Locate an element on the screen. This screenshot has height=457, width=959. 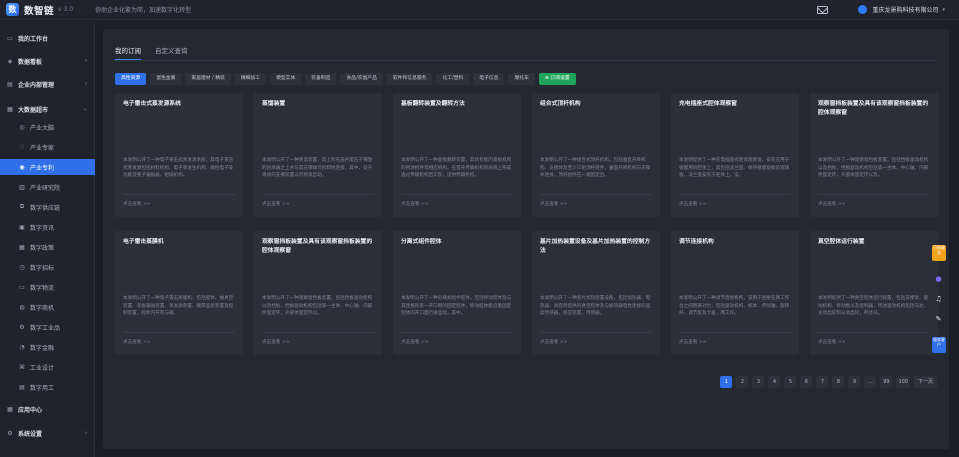
edit-icon: ✎ is located at coordinates (938, 319).